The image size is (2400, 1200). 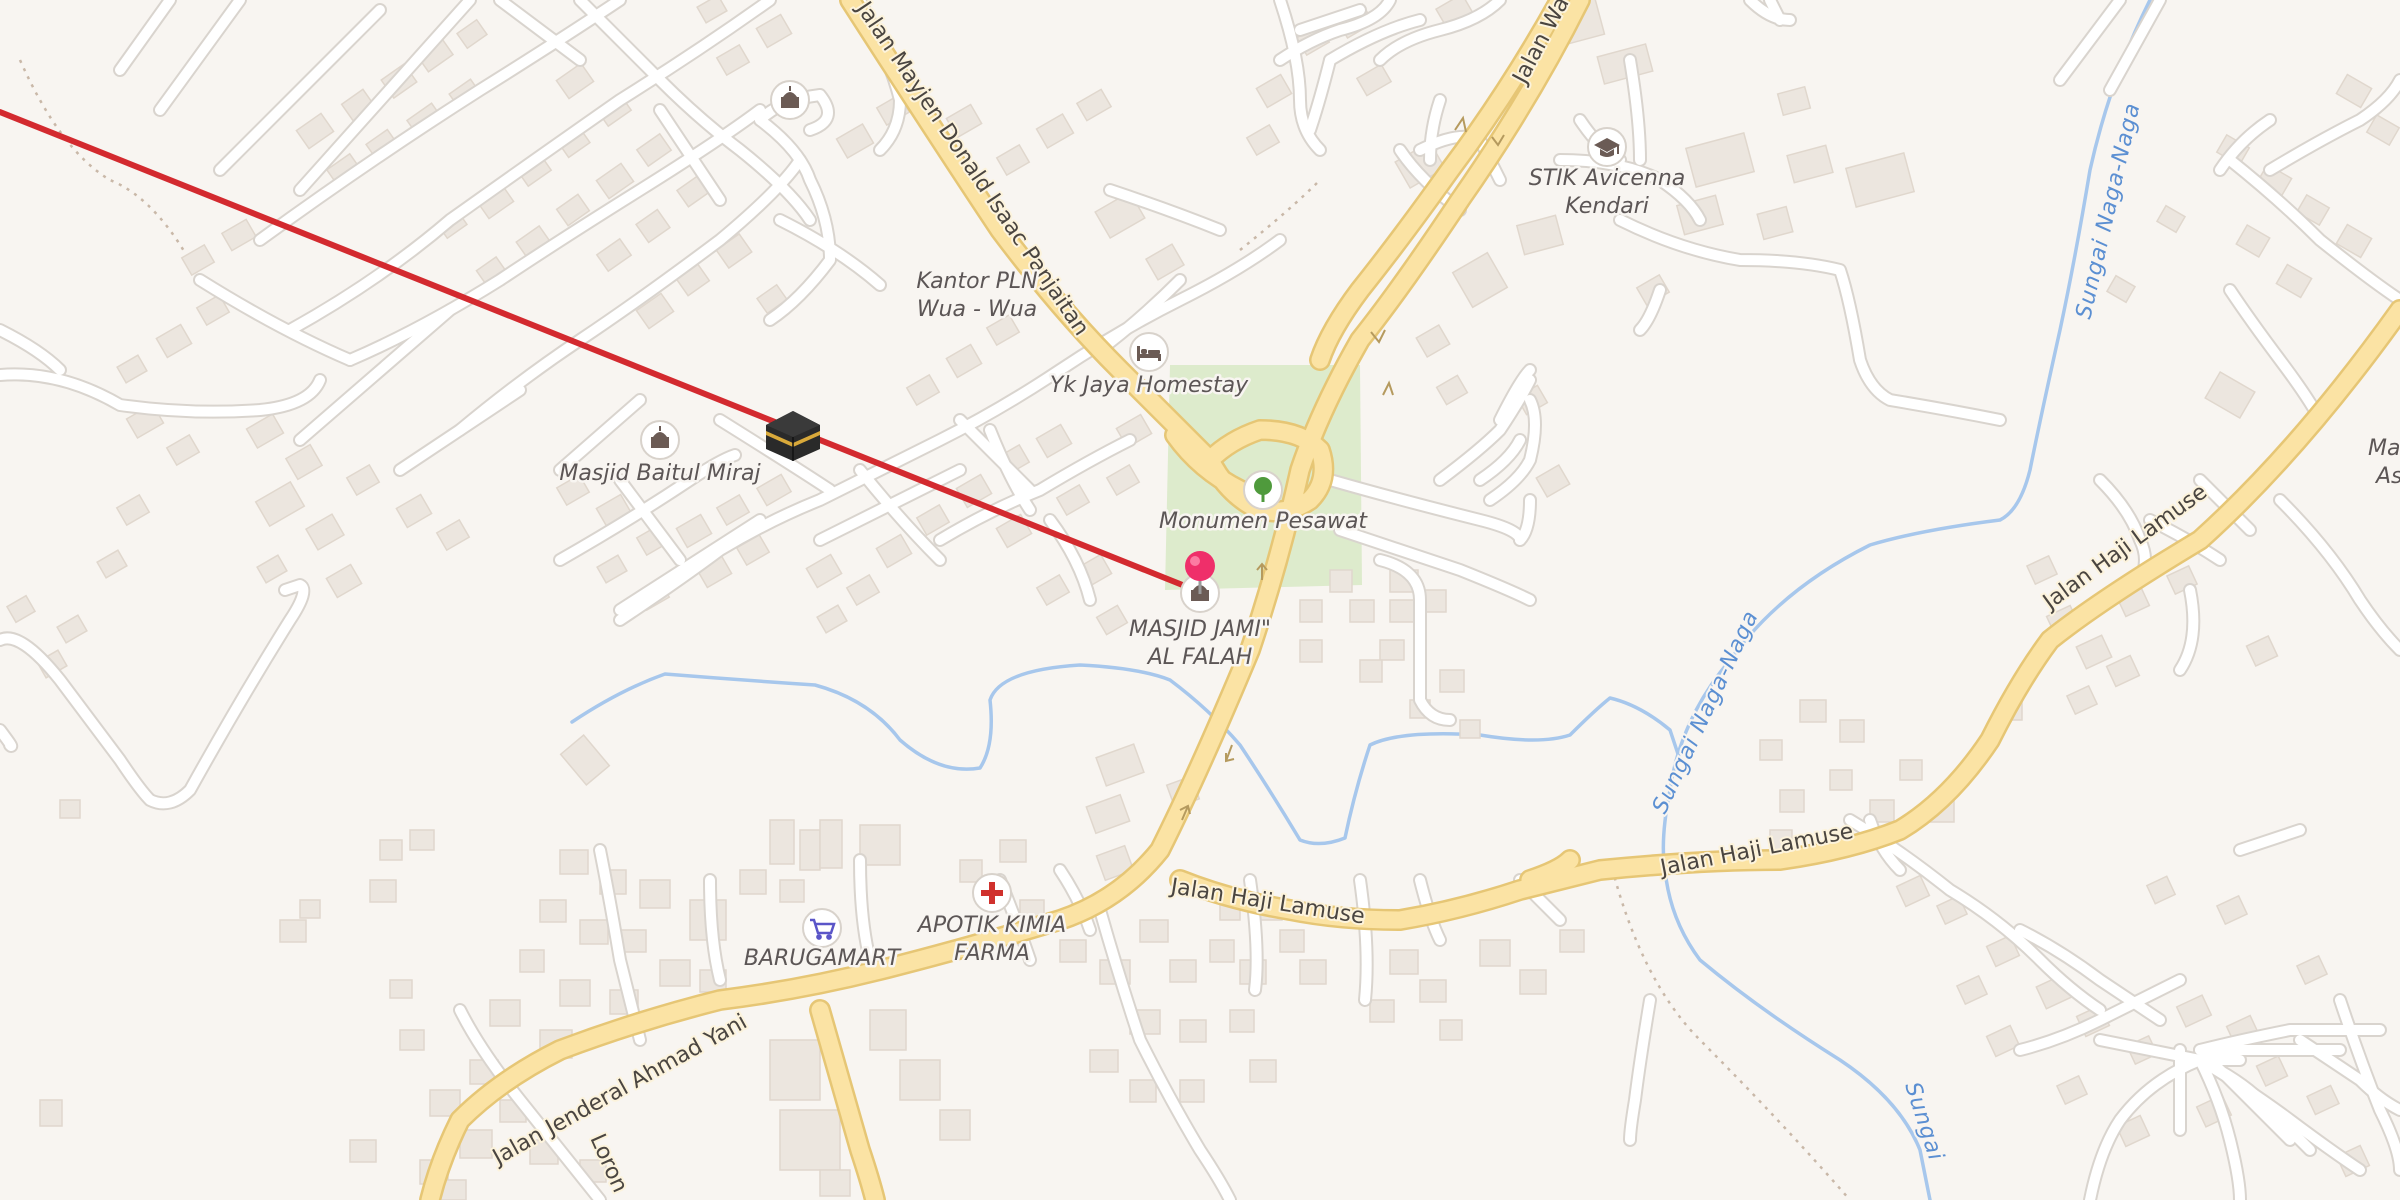 I want to click on poi-label-apotik-2: FARMA, so click(x=992, y=953).